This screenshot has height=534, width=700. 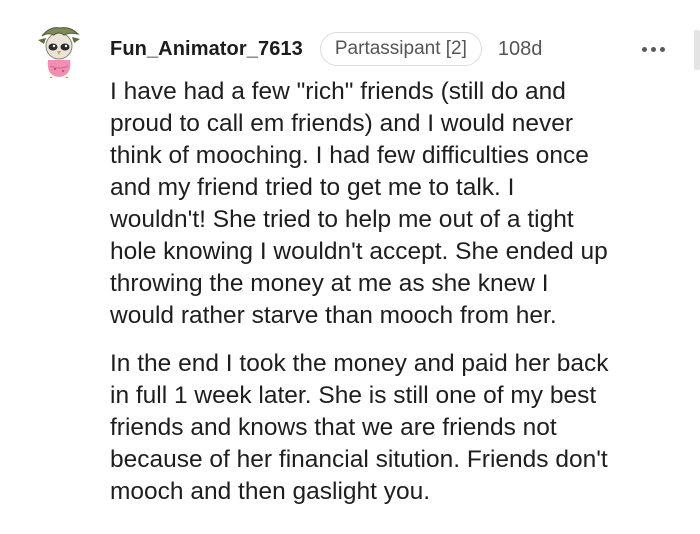 What do you see at coordinates (697, 50) in the screenshot?
I see `scrollbar` at bounding box center [697, 50].